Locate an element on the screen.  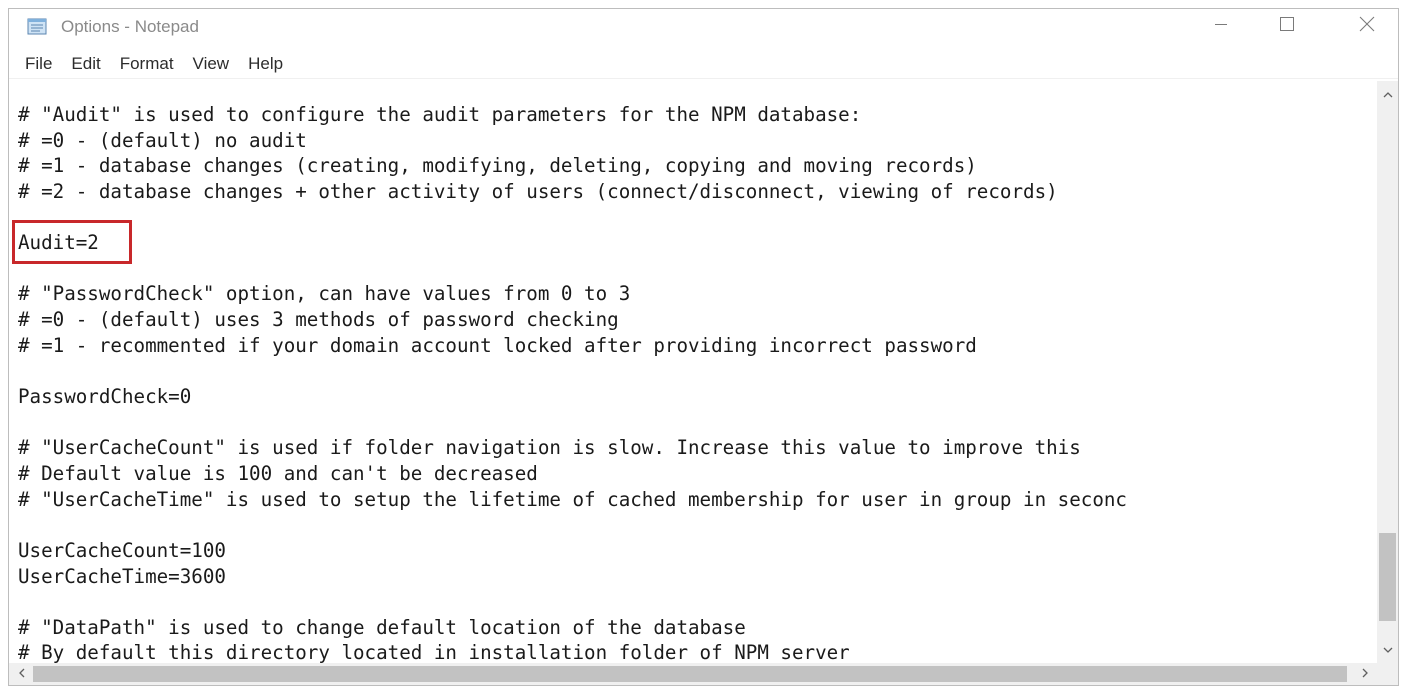
menu-view: View is located at coordinates (214, 64).